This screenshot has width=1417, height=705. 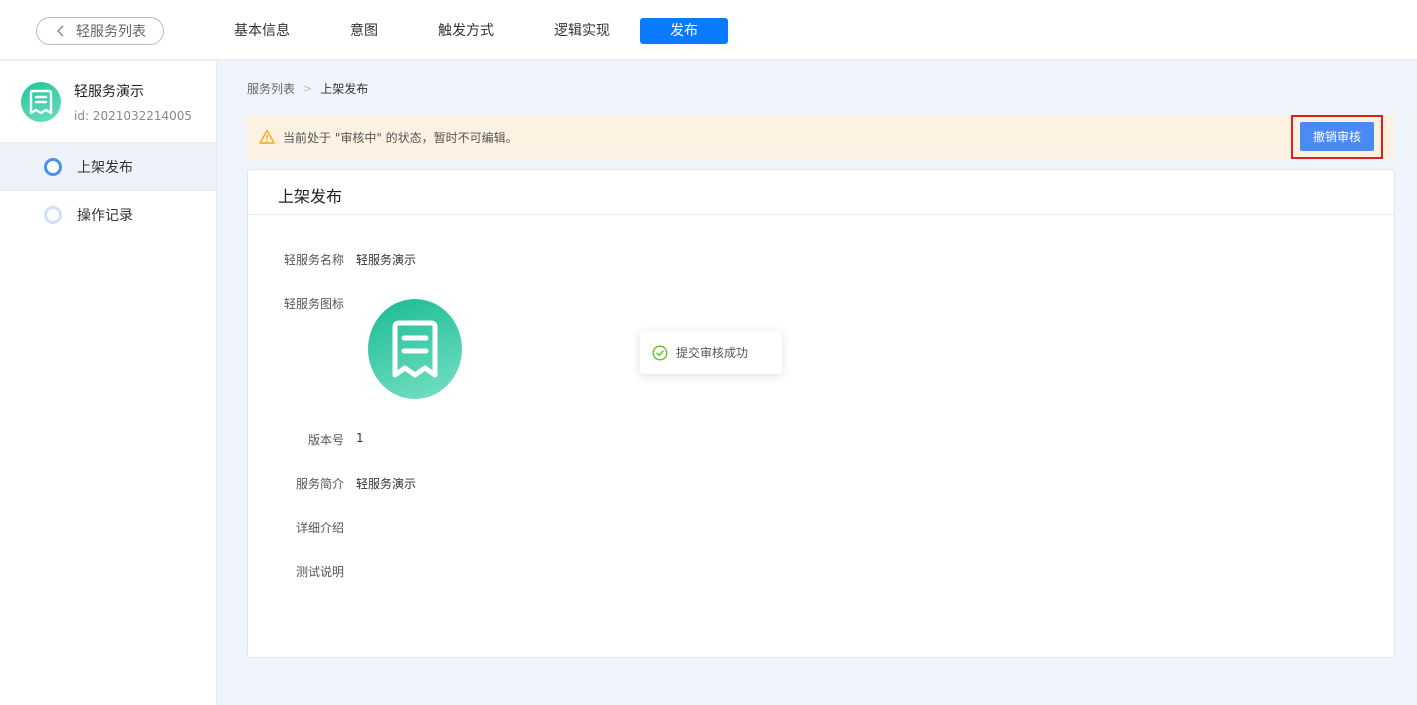 I want to click on back-to-service-list-button: 轻服务列表, so click(x=100, y=31).